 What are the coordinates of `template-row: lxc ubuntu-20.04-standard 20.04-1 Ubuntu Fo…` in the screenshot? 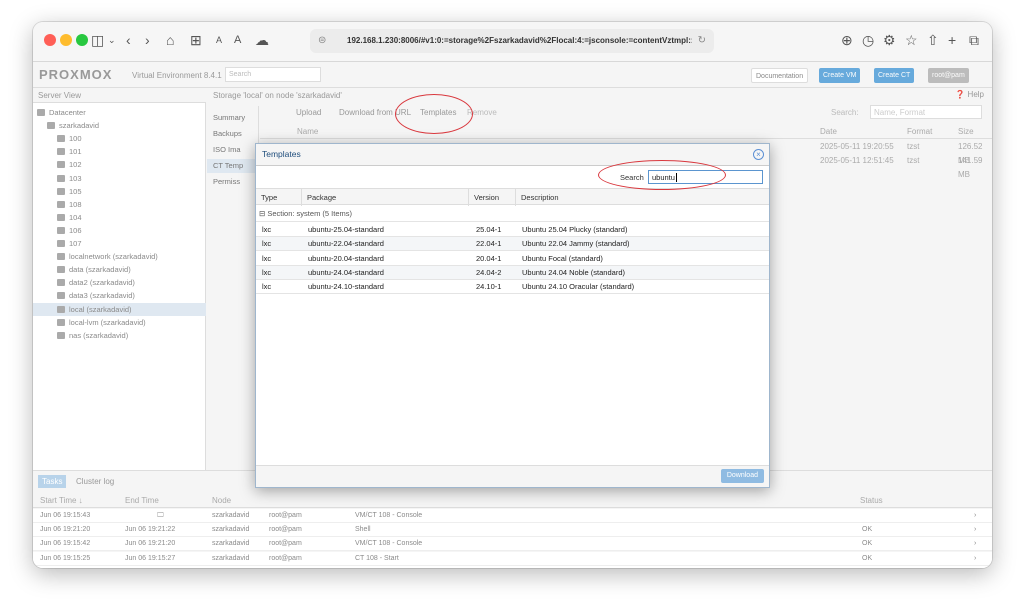 It's located at (512, 259).